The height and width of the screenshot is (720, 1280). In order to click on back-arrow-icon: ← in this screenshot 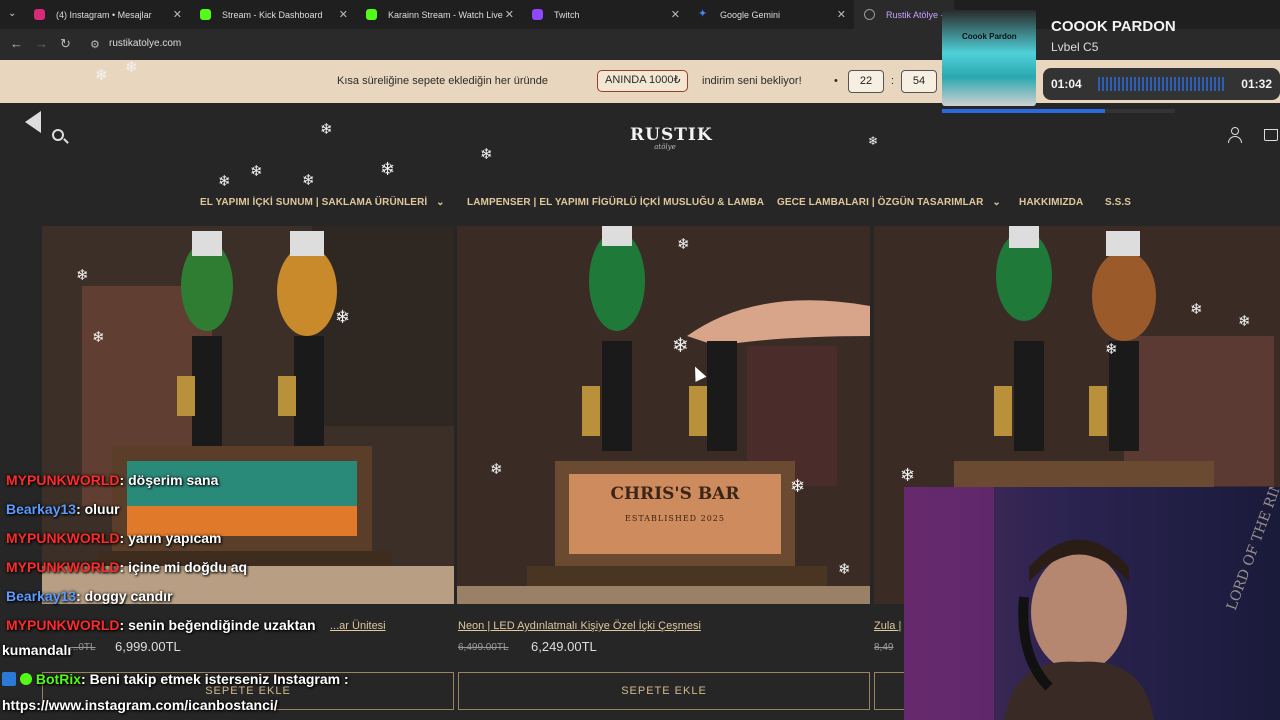, I will do `click(16, 43)`.